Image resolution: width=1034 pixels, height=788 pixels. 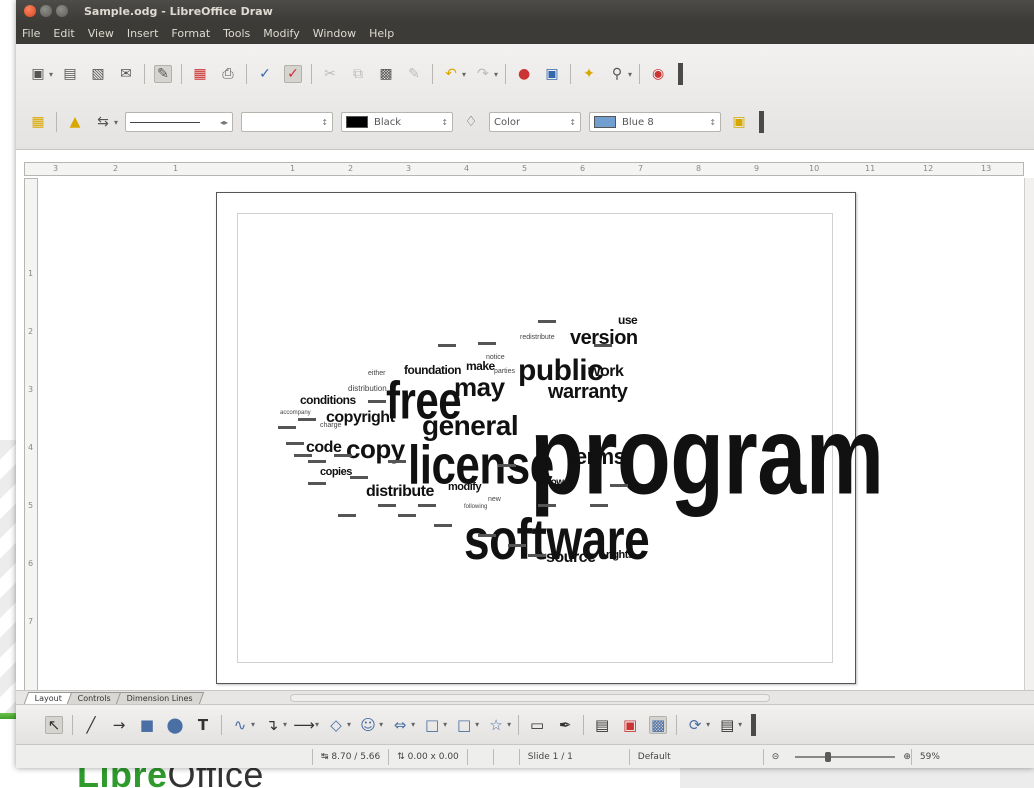 What do you see at coordinates (358, 74) in the screenshot?
I see `copy-icon: ⧉` at bounding box center [358, 74].